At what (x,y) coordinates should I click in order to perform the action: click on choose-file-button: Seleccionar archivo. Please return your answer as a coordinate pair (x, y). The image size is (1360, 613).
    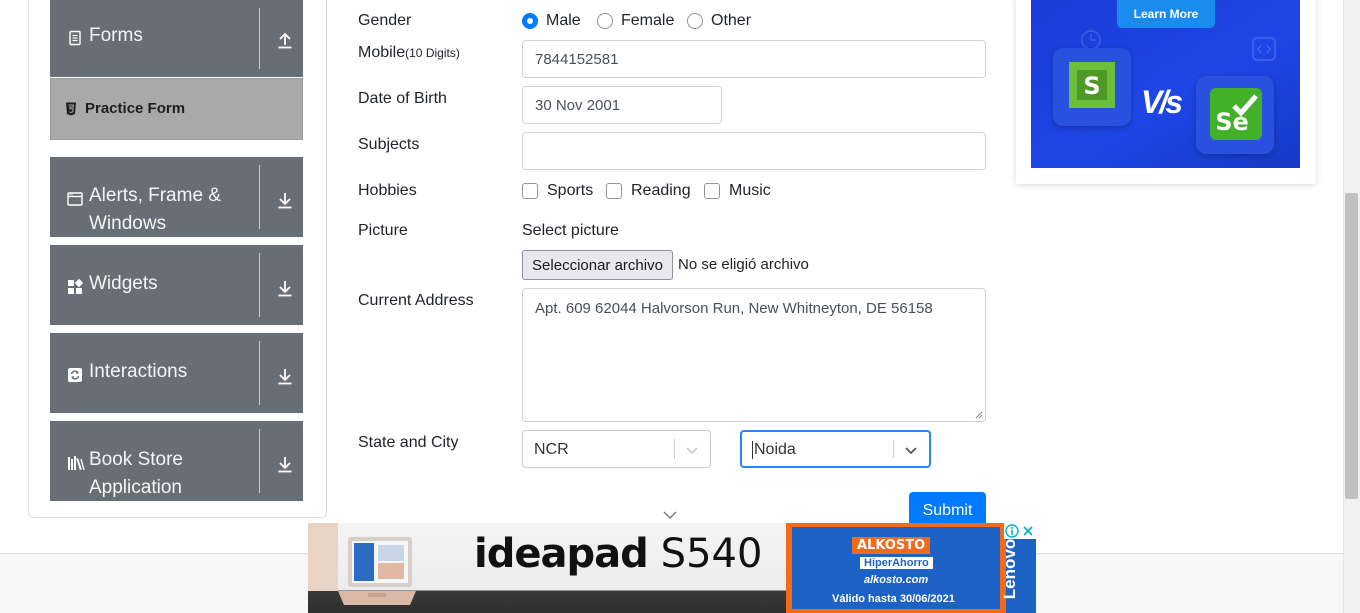
    Looking at the image, I should click on (597, 265).